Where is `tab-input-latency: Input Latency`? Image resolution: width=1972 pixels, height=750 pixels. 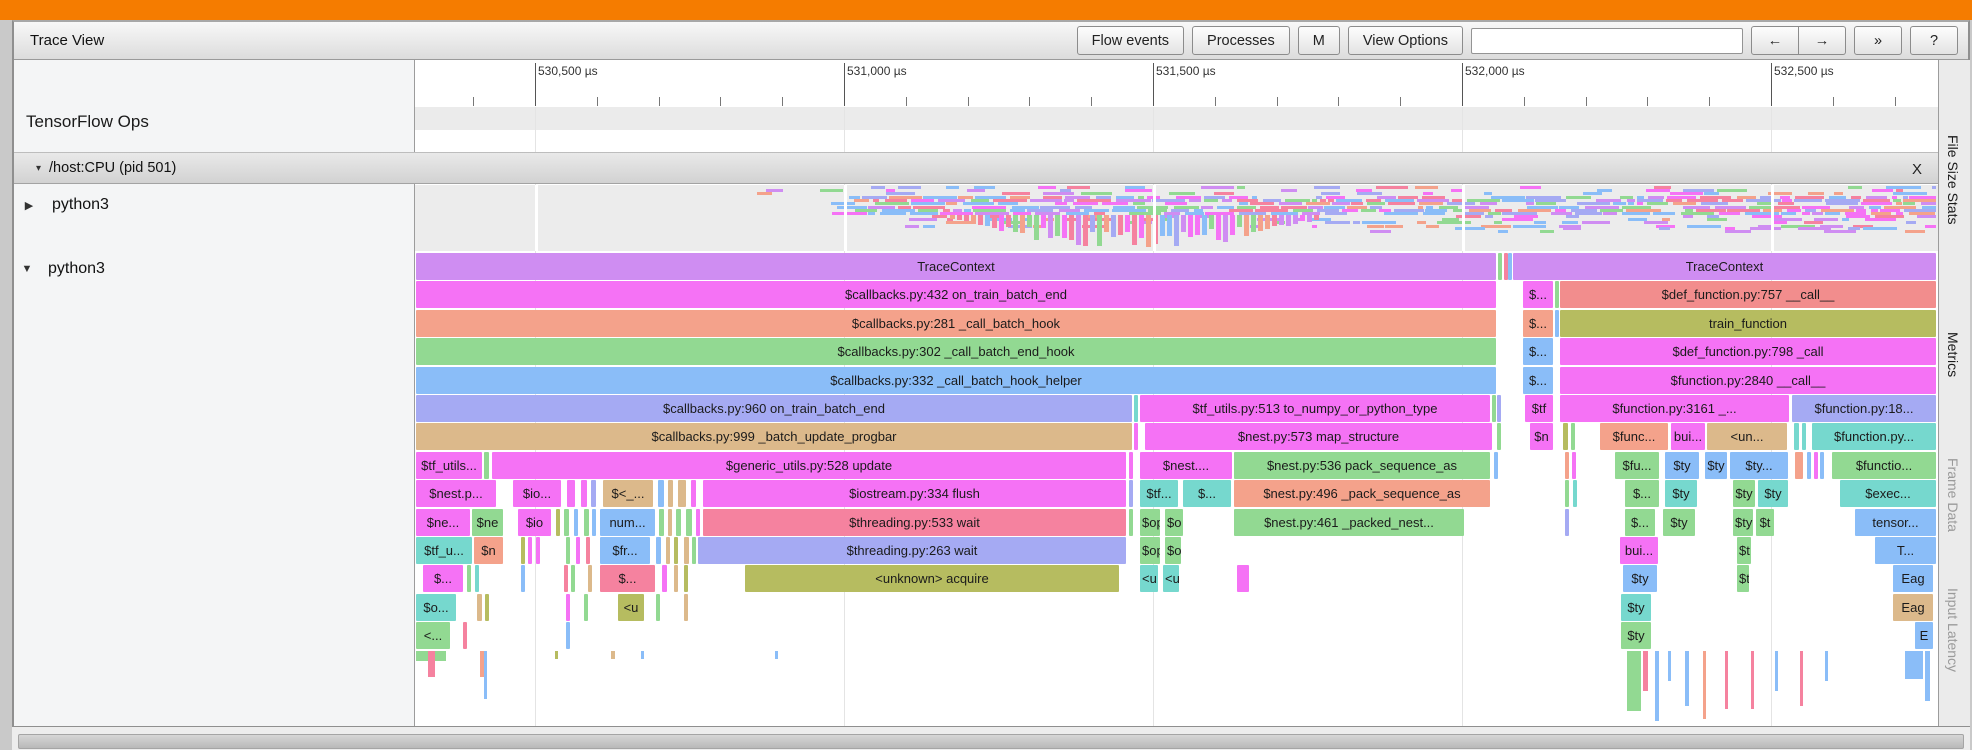 tab-input-latency: Input Latency is located at coordinates (1953, 630).